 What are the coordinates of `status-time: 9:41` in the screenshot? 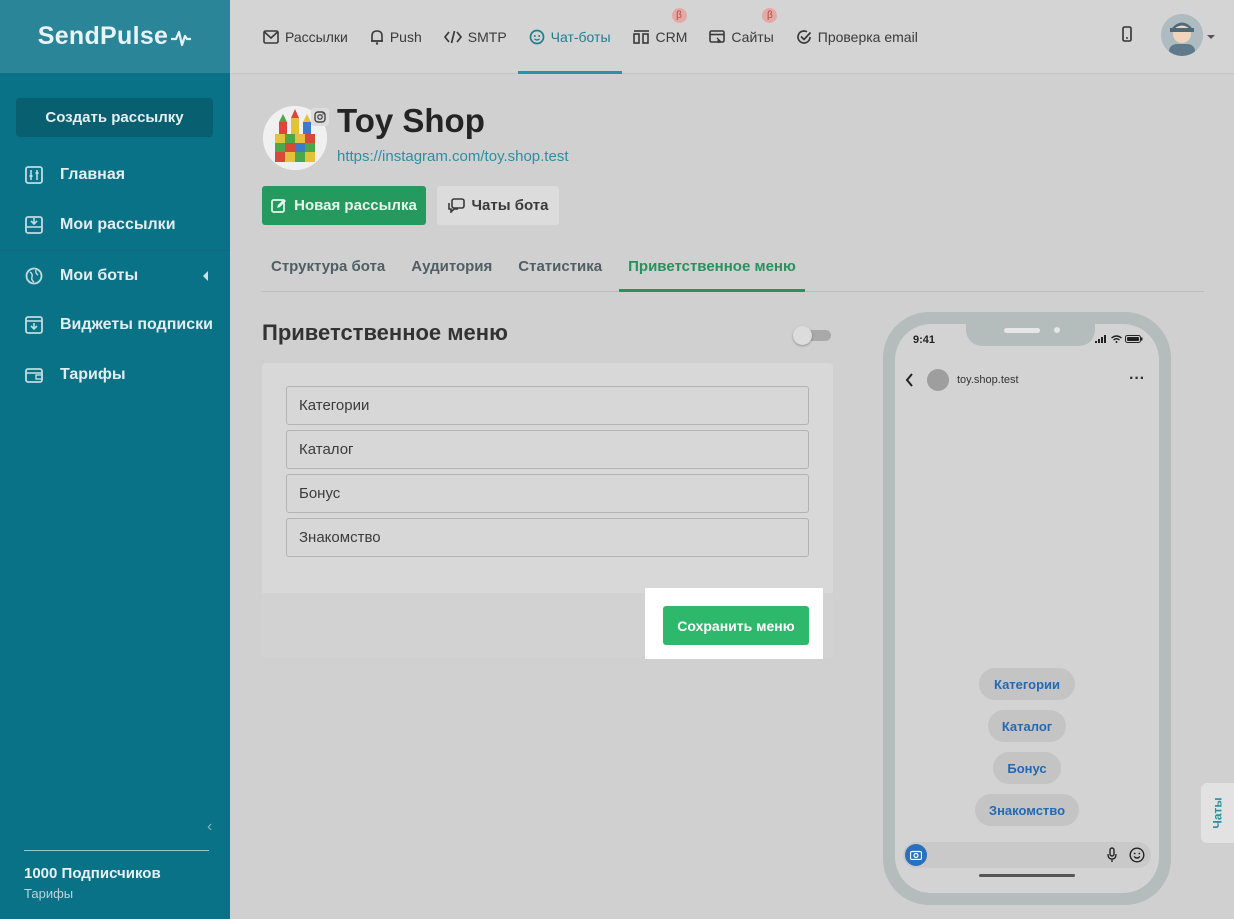 It's located at (924, 340).